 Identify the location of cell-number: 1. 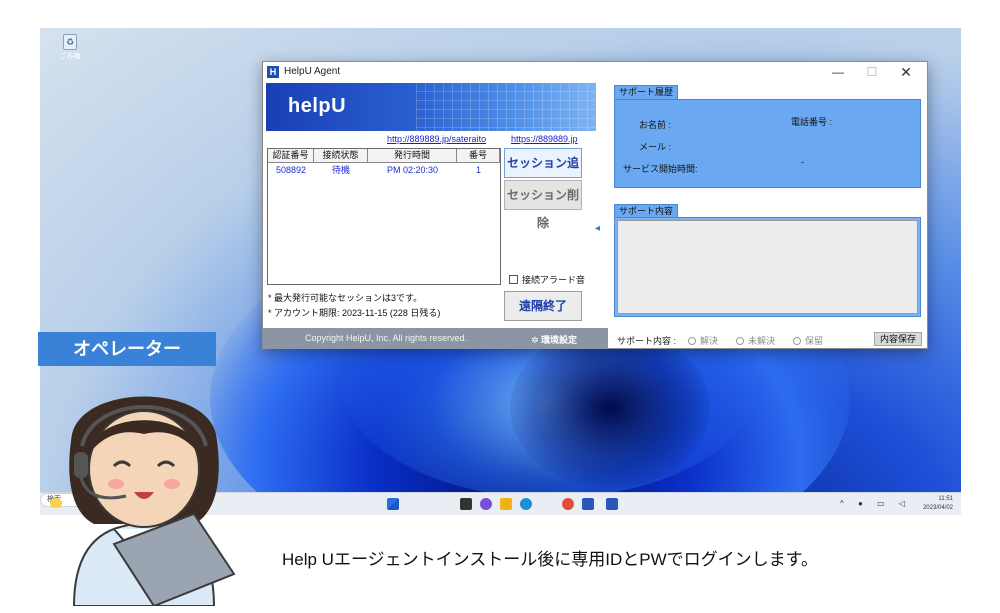
(478, 170).